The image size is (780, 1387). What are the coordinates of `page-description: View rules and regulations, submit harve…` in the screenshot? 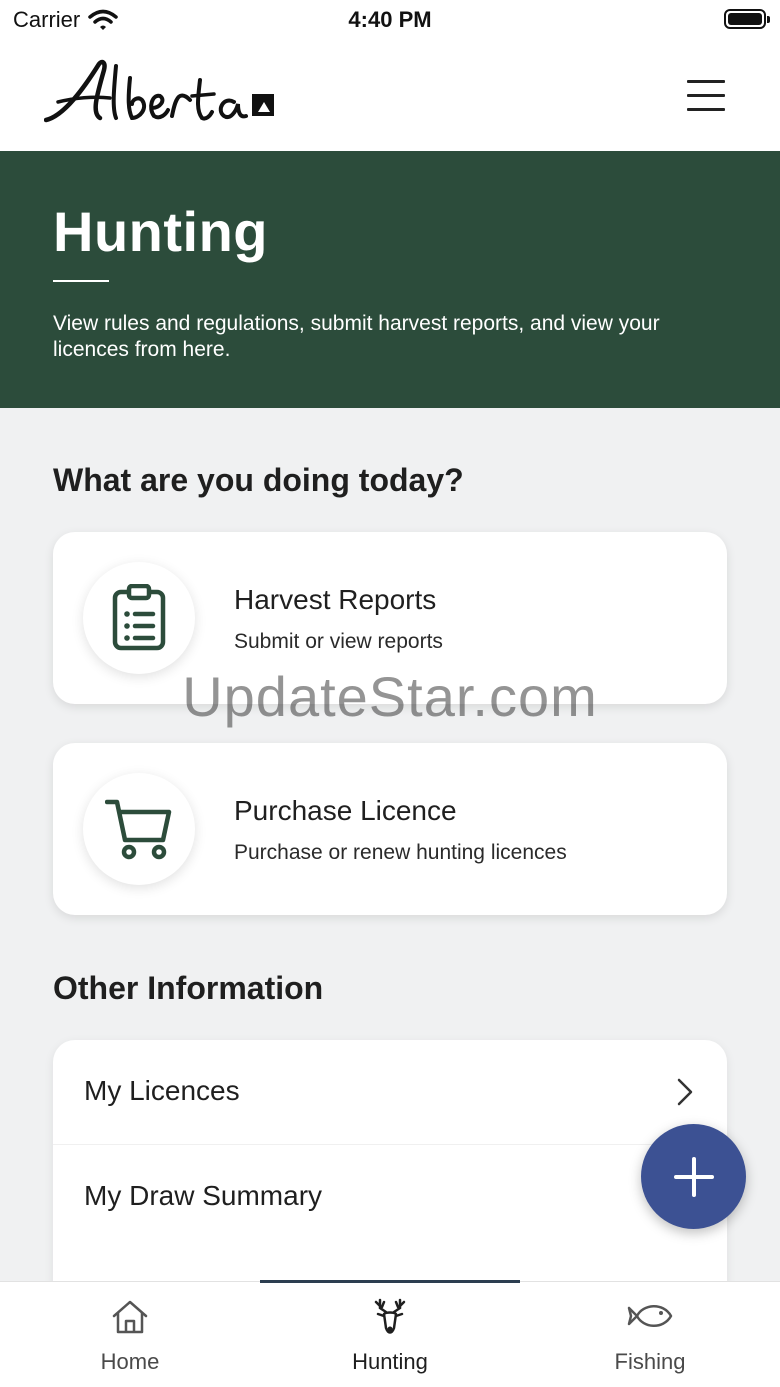 It's located at (356, 336).